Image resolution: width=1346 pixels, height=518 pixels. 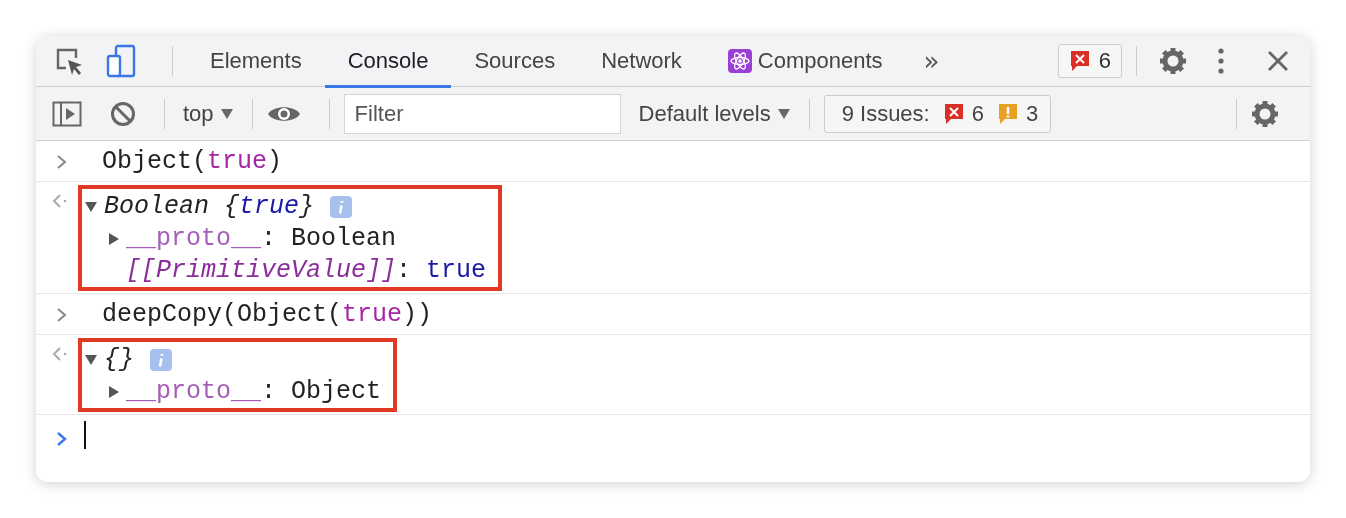 I want to click on code-text: __proto__: Boolean, so click(x=261, y=239).